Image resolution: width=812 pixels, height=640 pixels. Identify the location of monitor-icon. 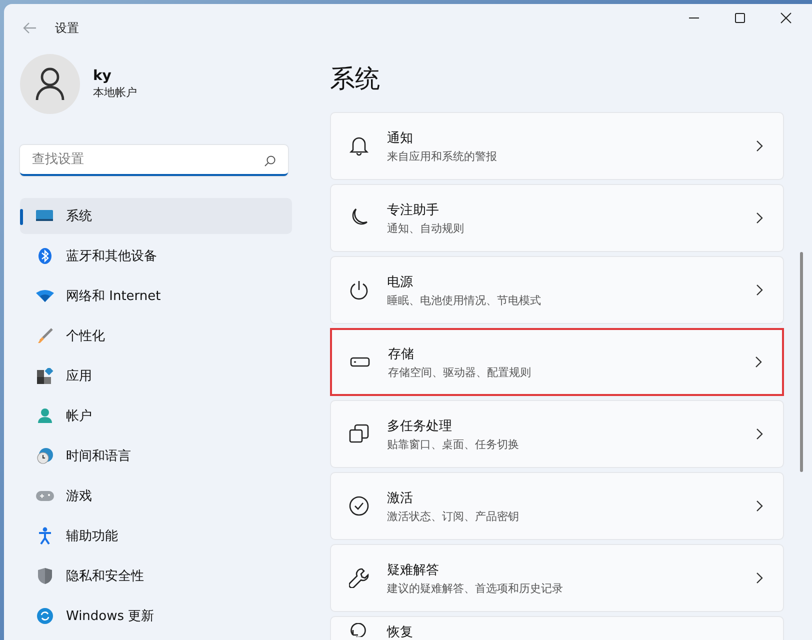
(45, 216).